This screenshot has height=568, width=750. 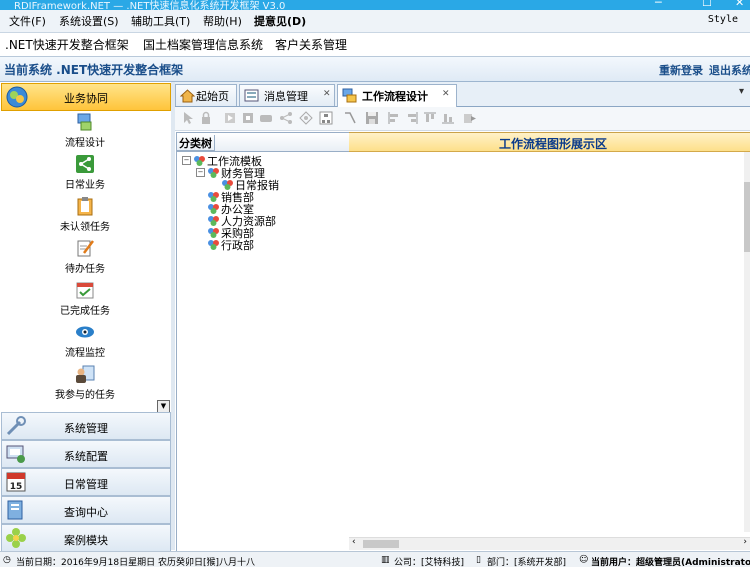 What do you see at coordinates (745, 542) in the screenshot?
I see `scroll-right-icon: ›` at bounding box center [745, 542].